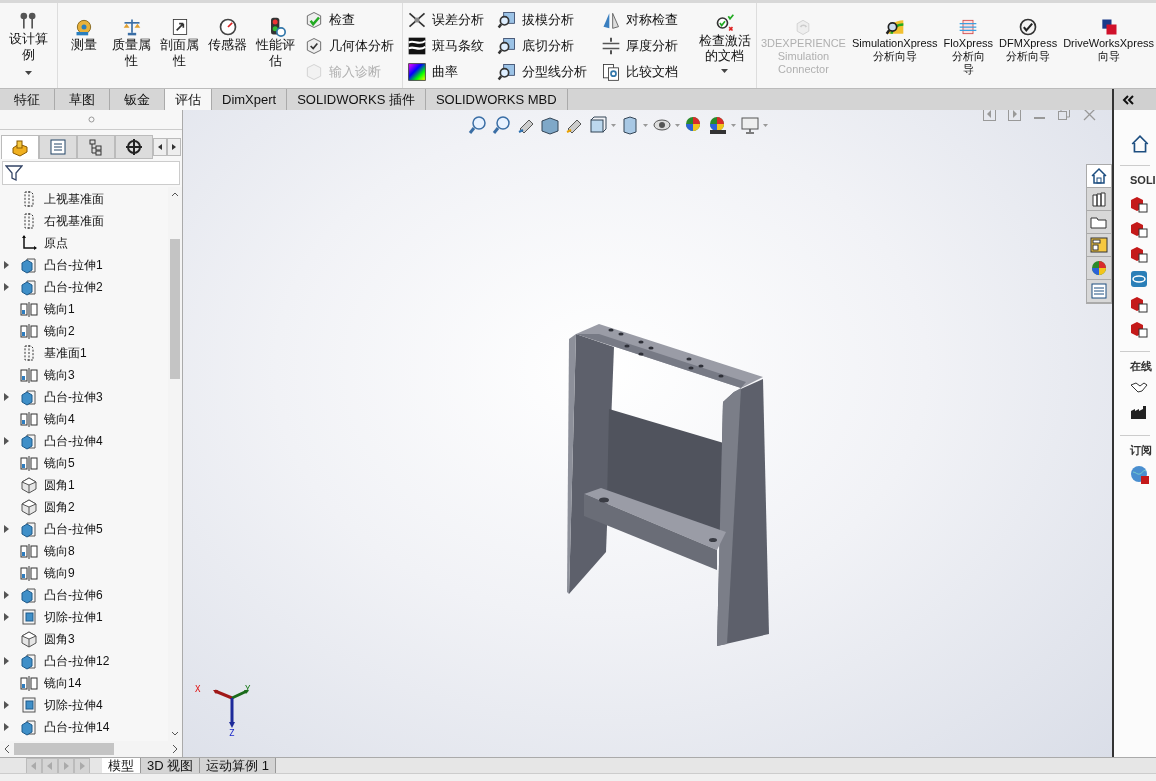 Image resolution: width=1156 pixels, height=781 pixels. I want to click on model-tab: 模型, so click(121, 765).